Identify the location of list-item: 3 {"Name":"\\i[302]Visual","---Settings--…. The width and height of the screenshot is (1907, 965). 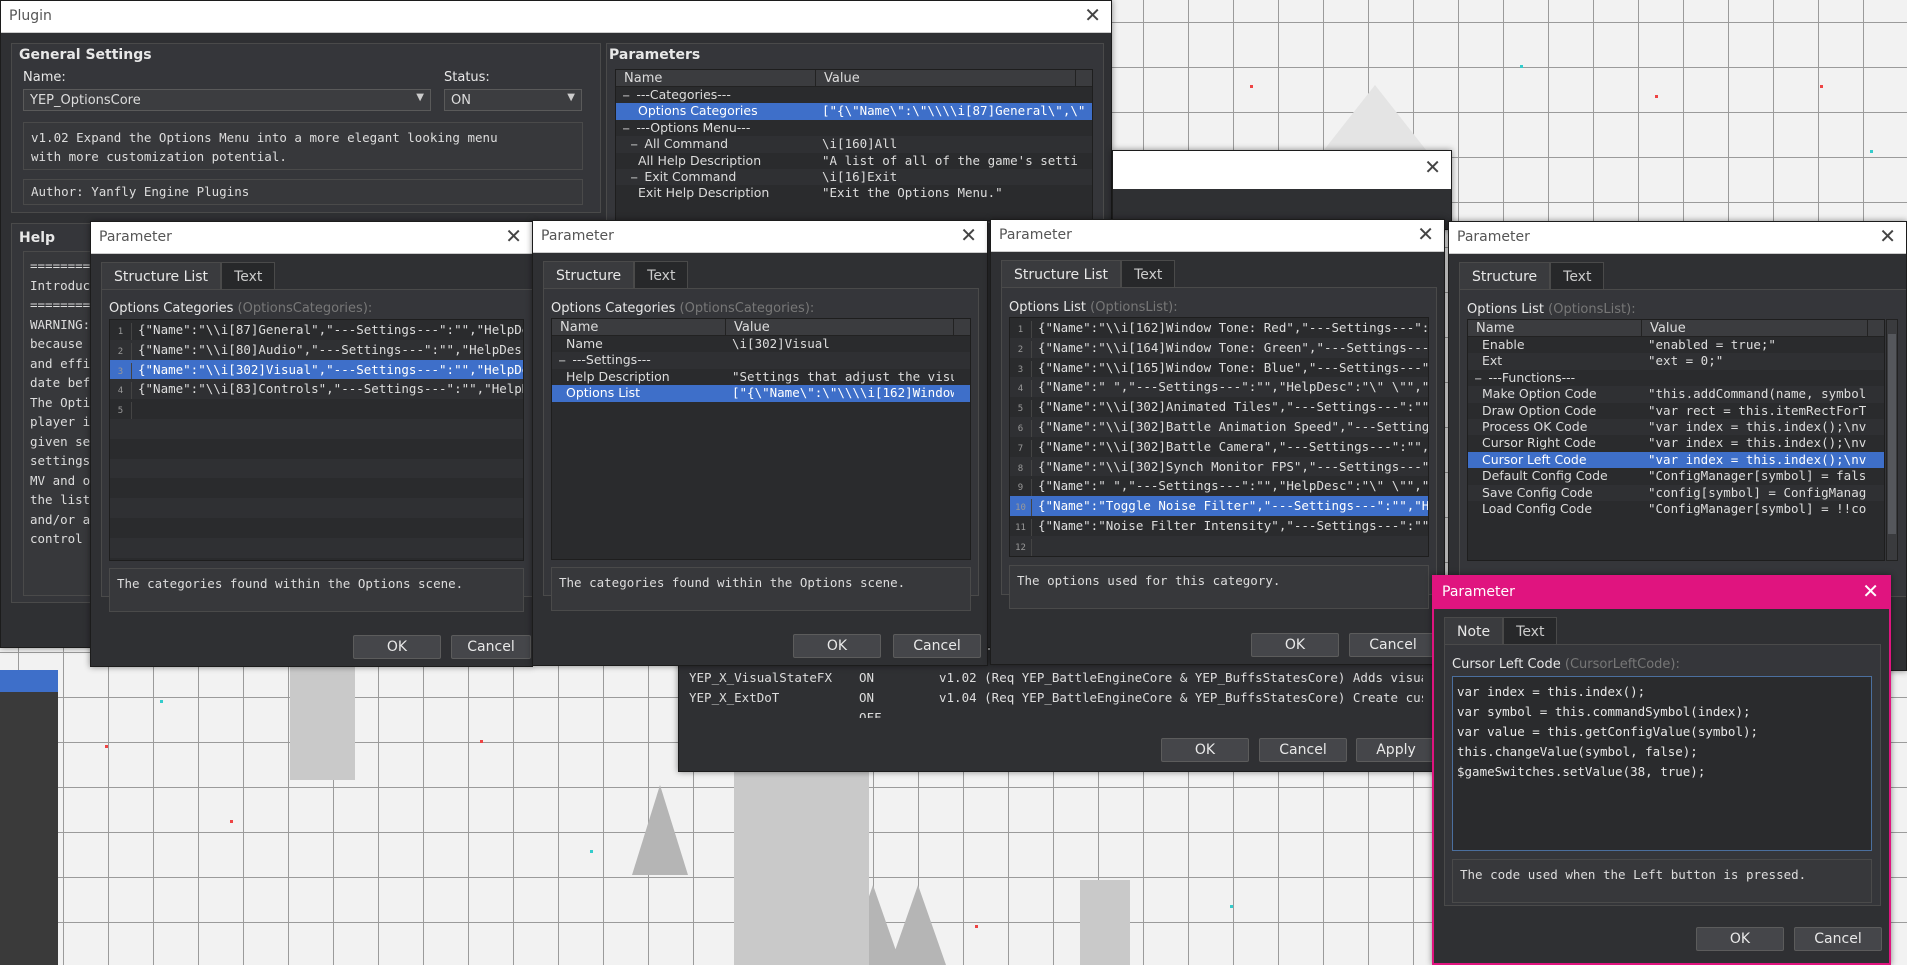
(316, 369).